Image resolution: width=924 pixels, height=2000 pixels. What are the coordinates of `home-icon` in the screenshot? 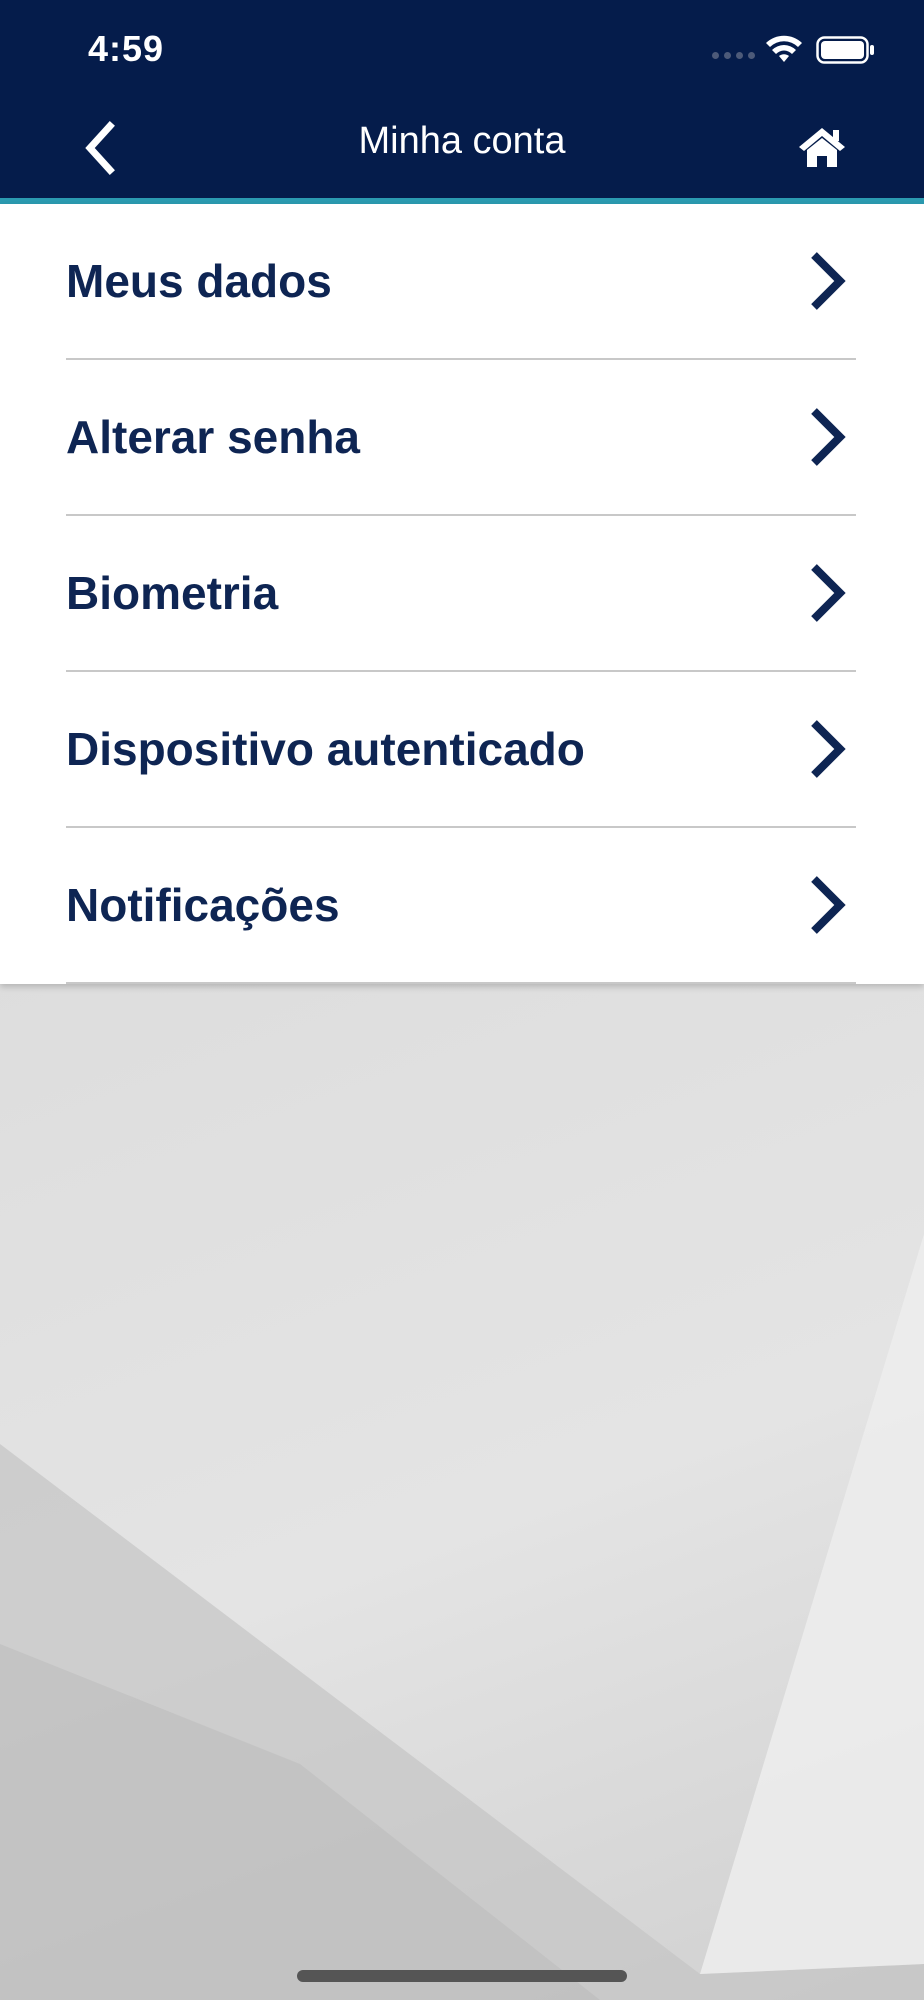 It's located at (822, 147).